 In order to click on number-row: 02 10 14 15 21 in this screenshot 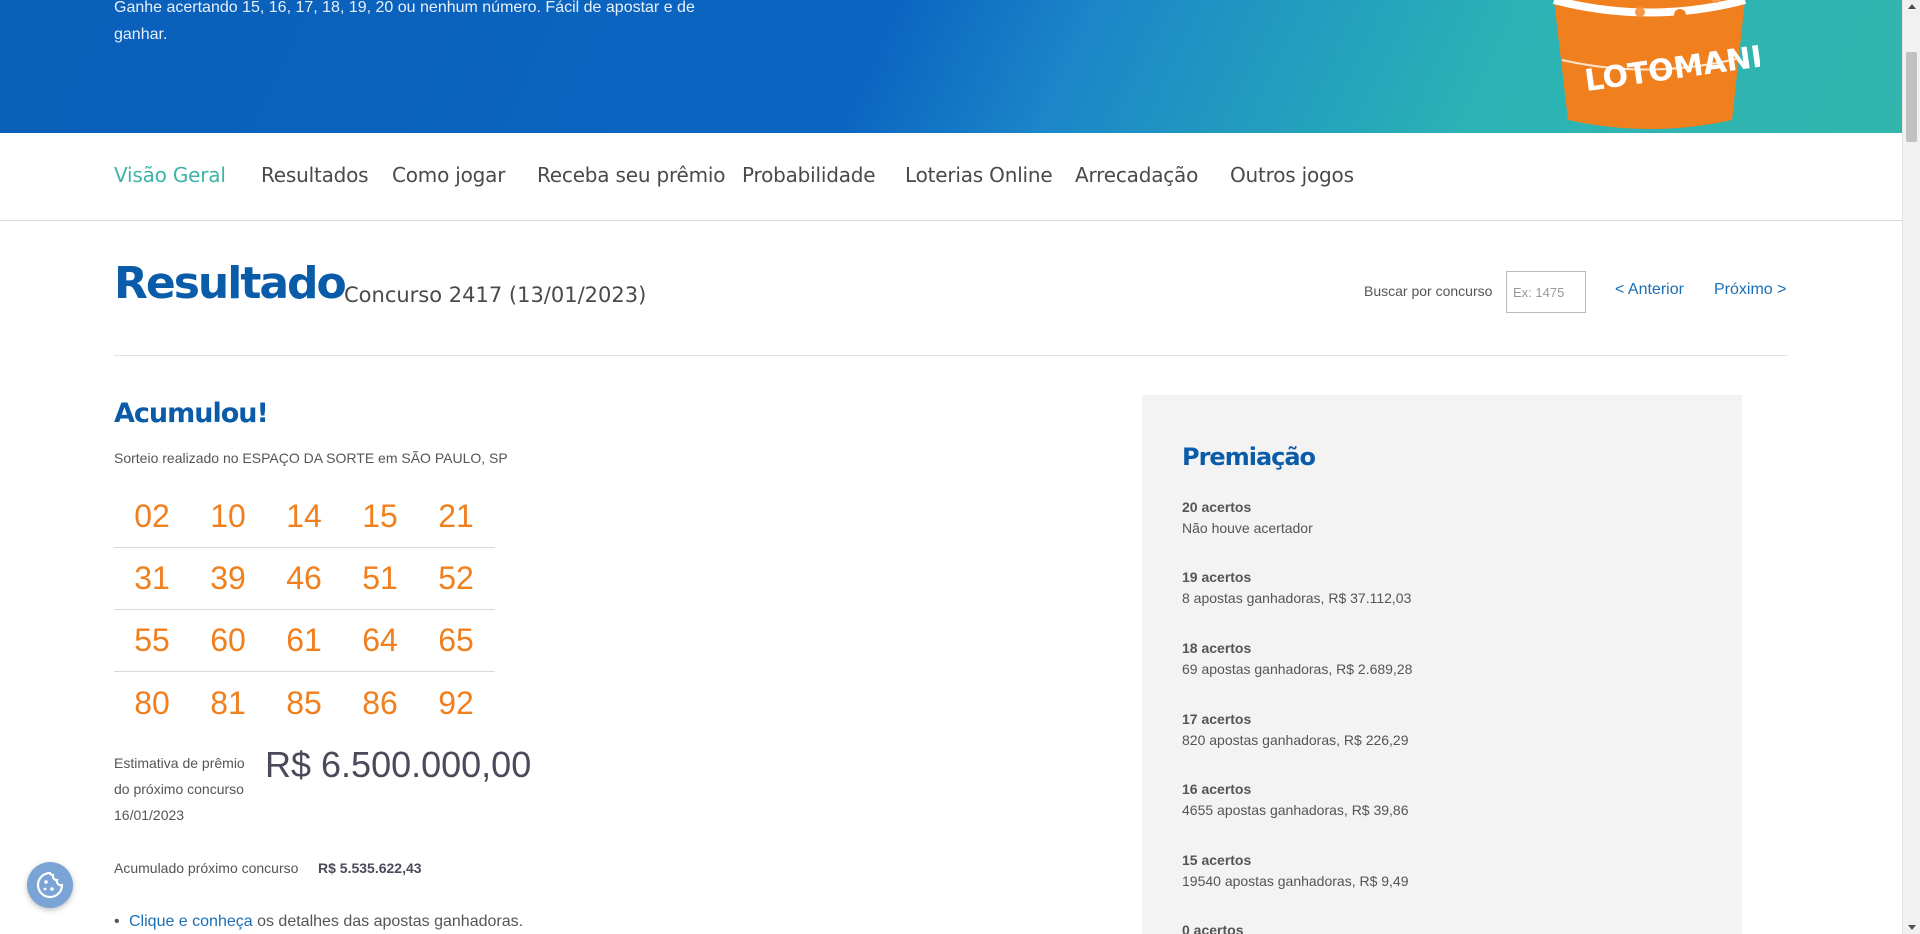, I will do `click(304, 517)`.